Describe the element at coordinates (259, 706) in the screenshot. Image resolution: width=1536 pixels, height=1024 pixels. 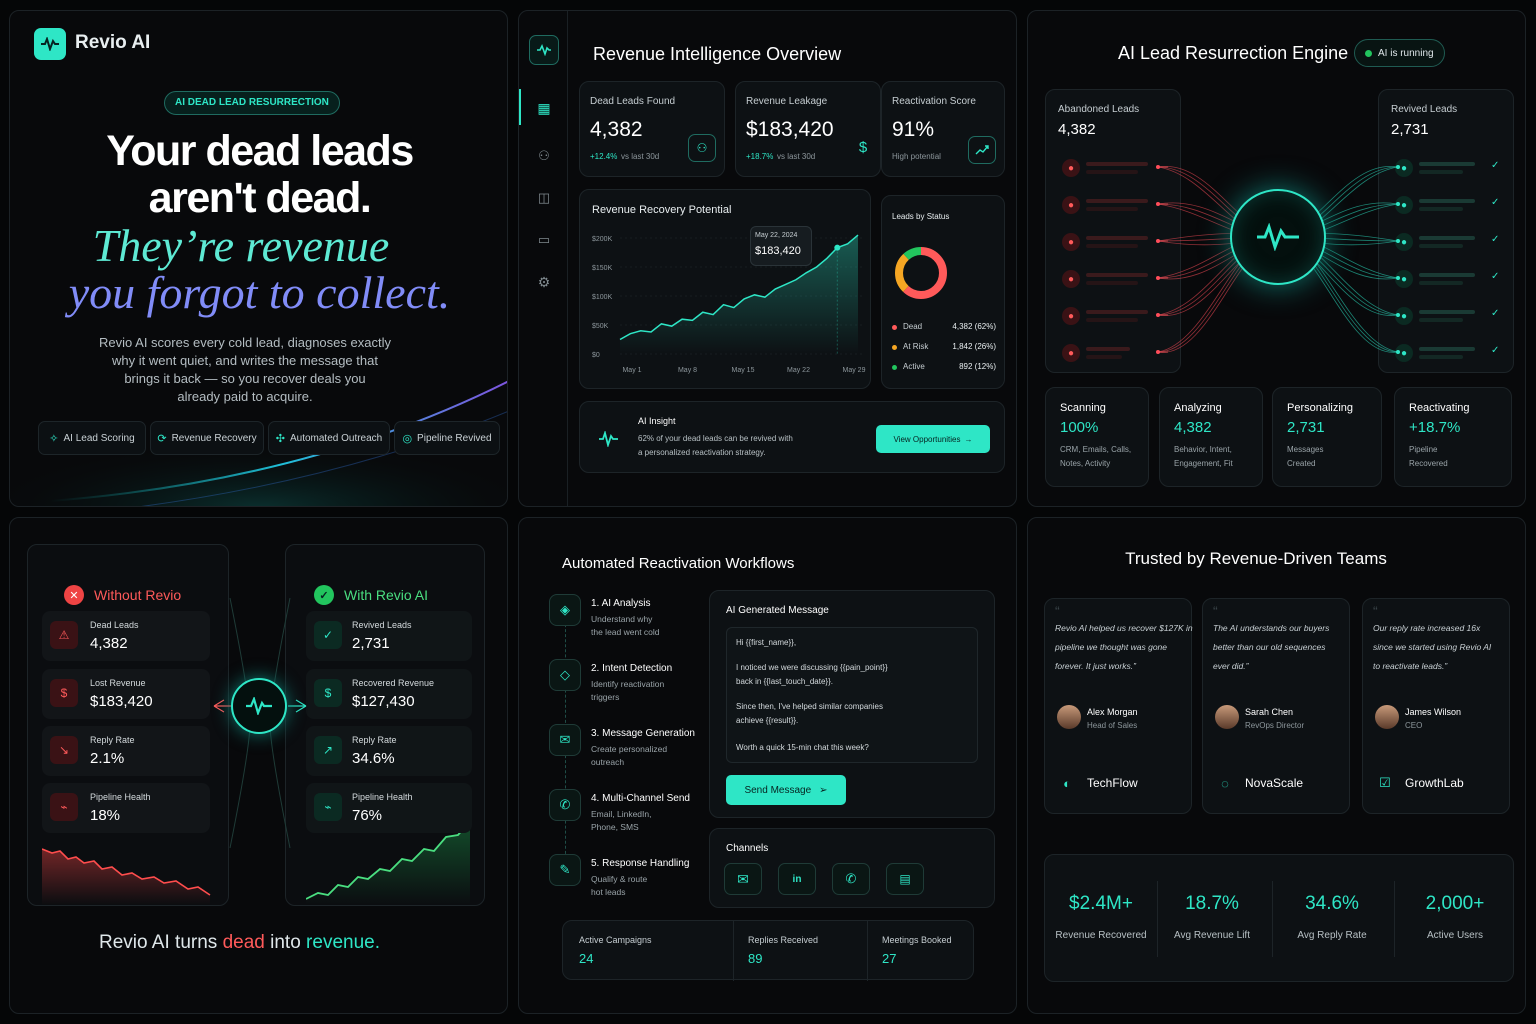
I see `revio-core-icon` at that location.